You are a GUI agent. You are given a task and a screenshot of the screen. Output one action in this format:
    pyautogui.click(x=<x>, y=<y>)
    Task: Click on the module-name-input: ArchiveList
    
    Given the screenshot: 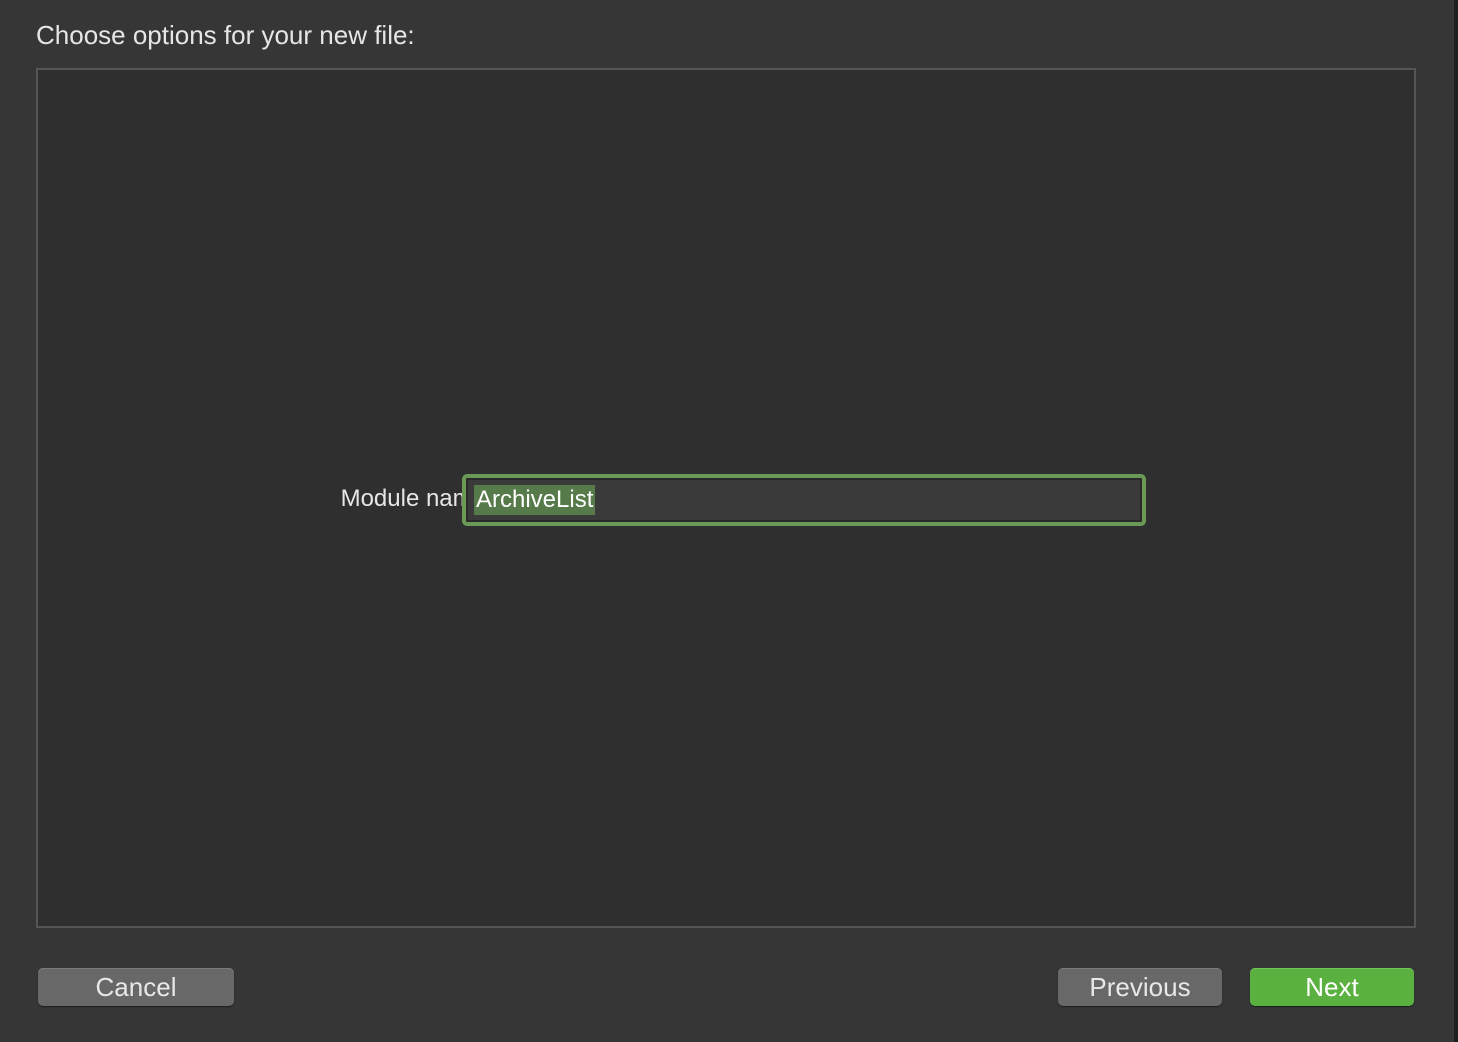 What is the action you would take?
    pyautogui.click(x=804, y=500)
    